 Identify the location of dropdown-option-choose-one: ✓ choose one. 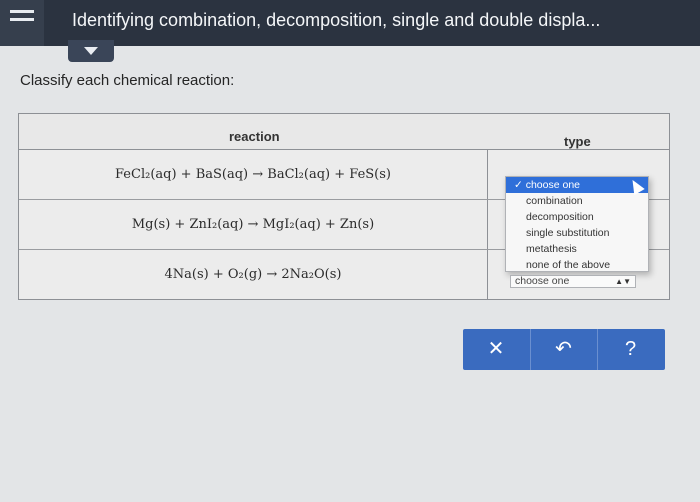
(577, 185).